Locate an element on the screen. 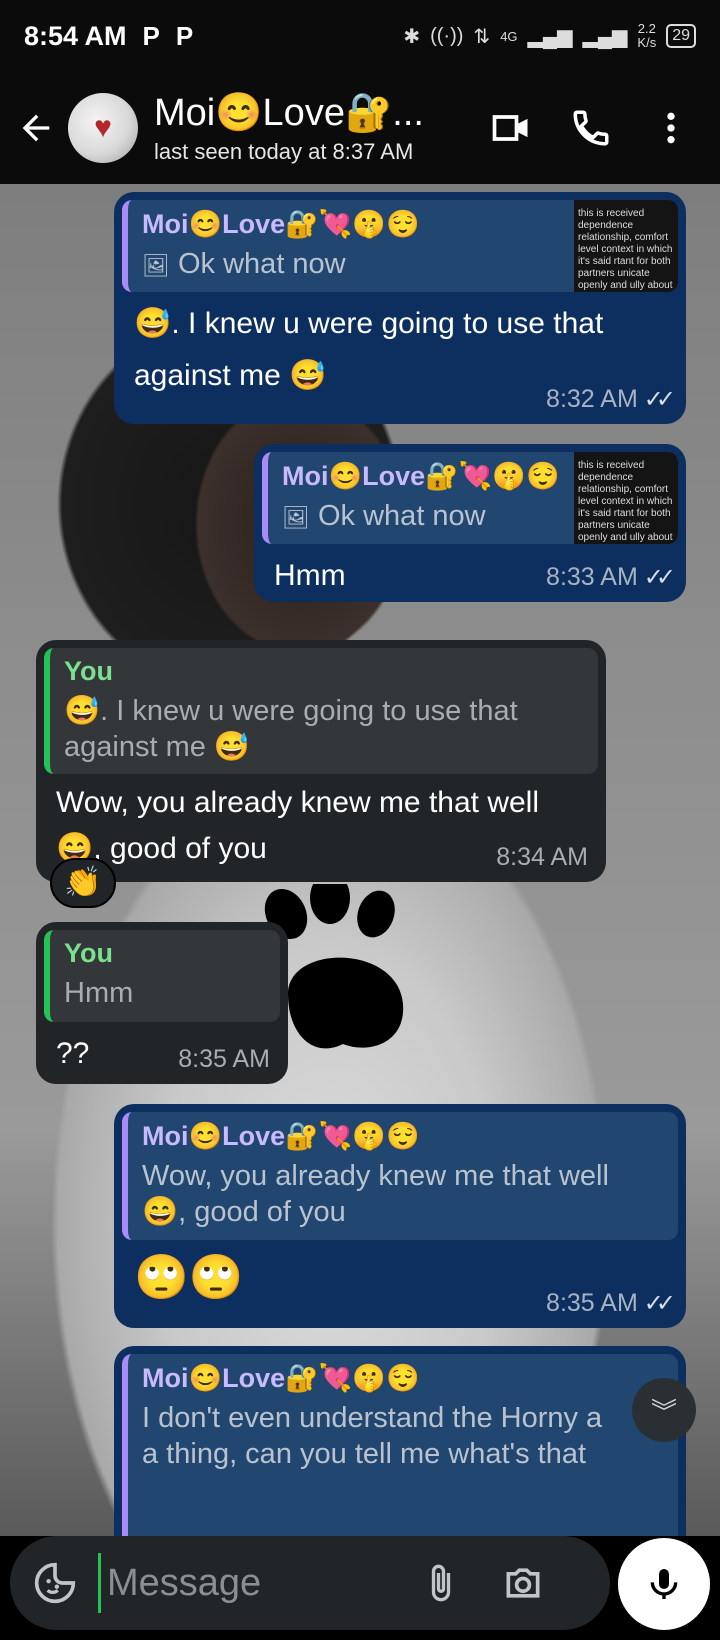 This screenshot has height=1640, width=720. contact-info: Moi😊Love🔐... last seen today at 8:37 AM is located at coordinates (304, 128).